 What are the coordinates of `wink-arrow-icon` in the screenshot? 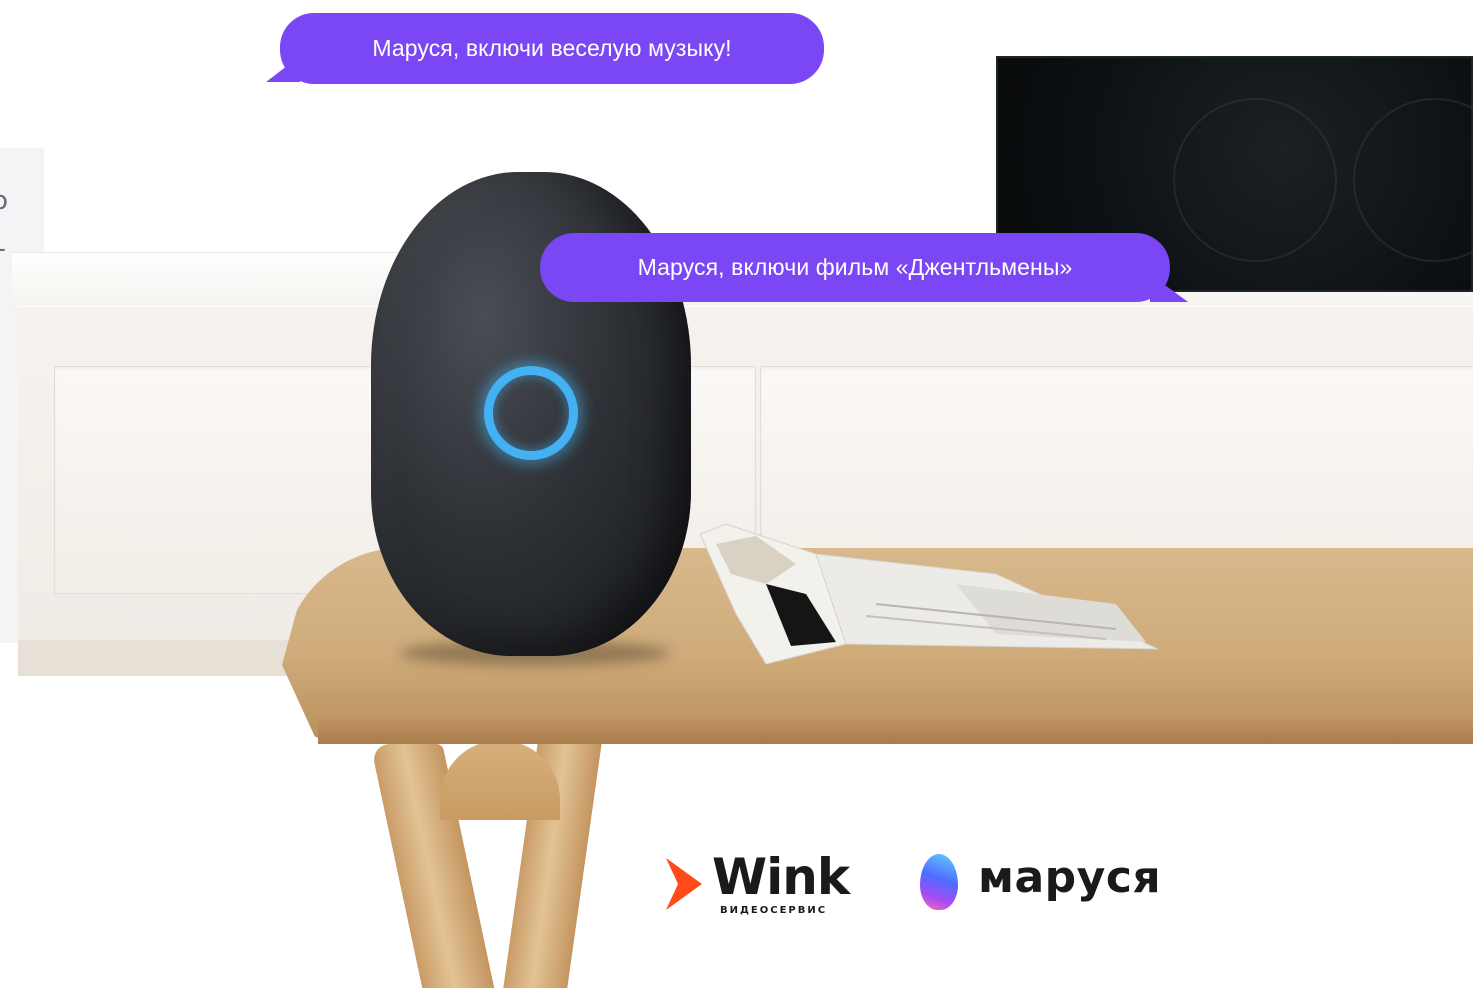 It's located at (684, 884).